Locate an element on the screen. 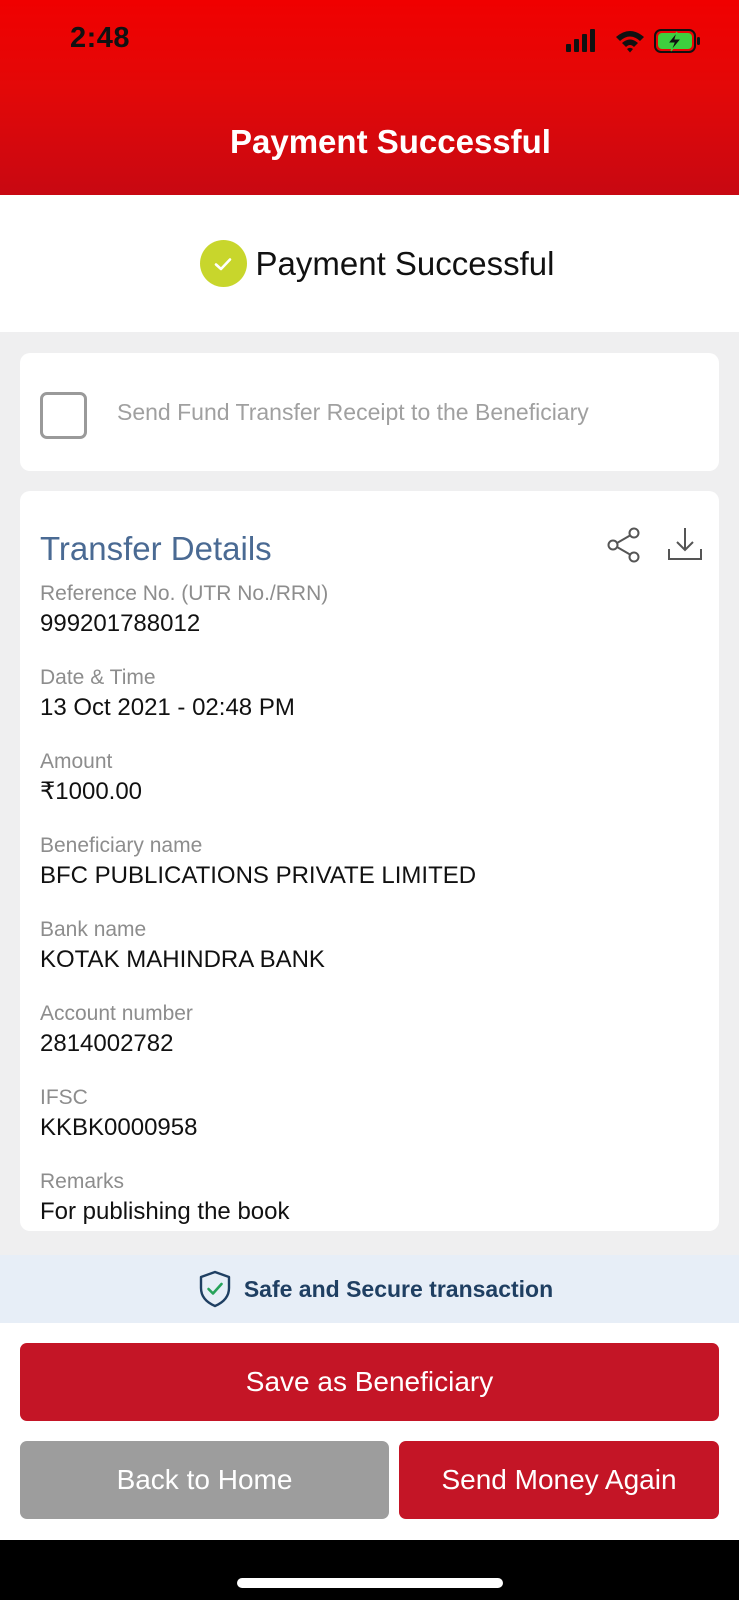 Image resolution: width=739 pixels, height=1600 pixels. field-label: Amount is located at coordinates (76, 761).